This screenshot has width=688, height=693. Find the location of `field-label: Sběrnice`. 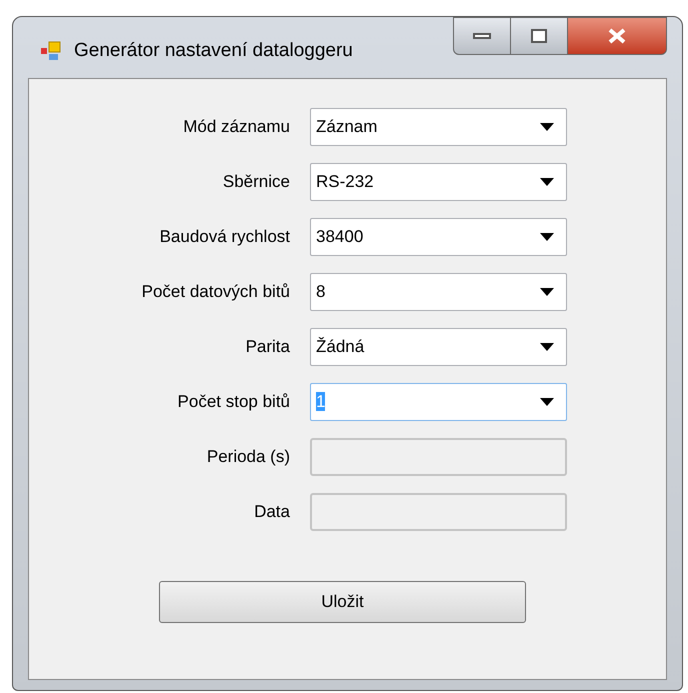

field-label: Sběrnice is located at coordinates (256, 181).